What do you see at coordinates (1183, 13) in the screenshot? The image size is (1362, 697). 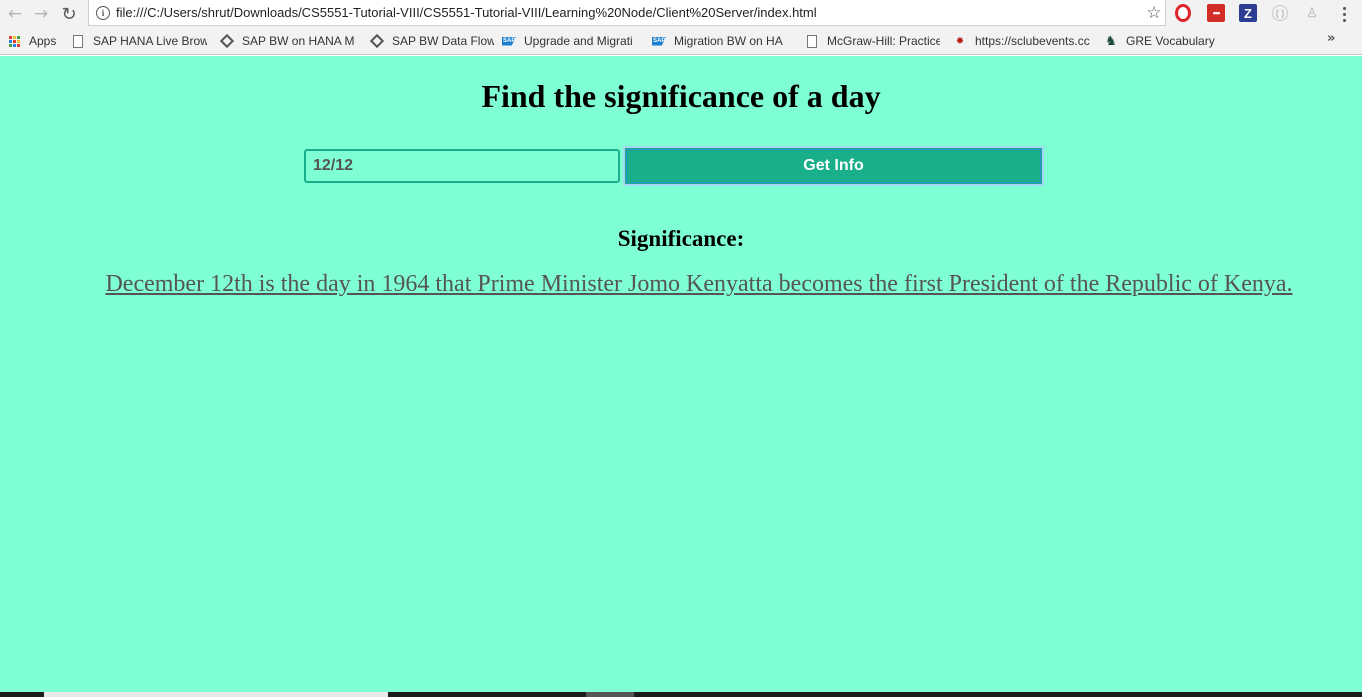 I see `opera-icon` at bounding box center [1183, 13].